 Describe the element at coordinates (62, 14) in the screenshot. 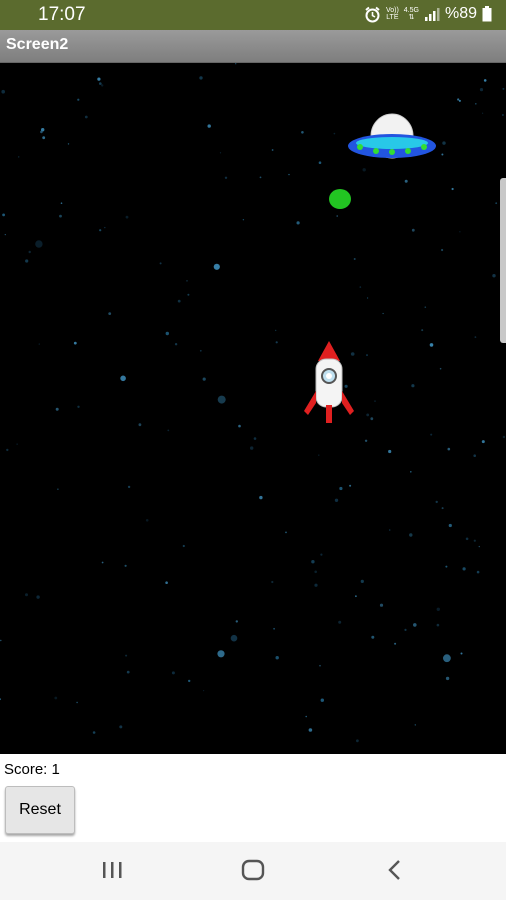

I see `status-time: 17:07` at that location.